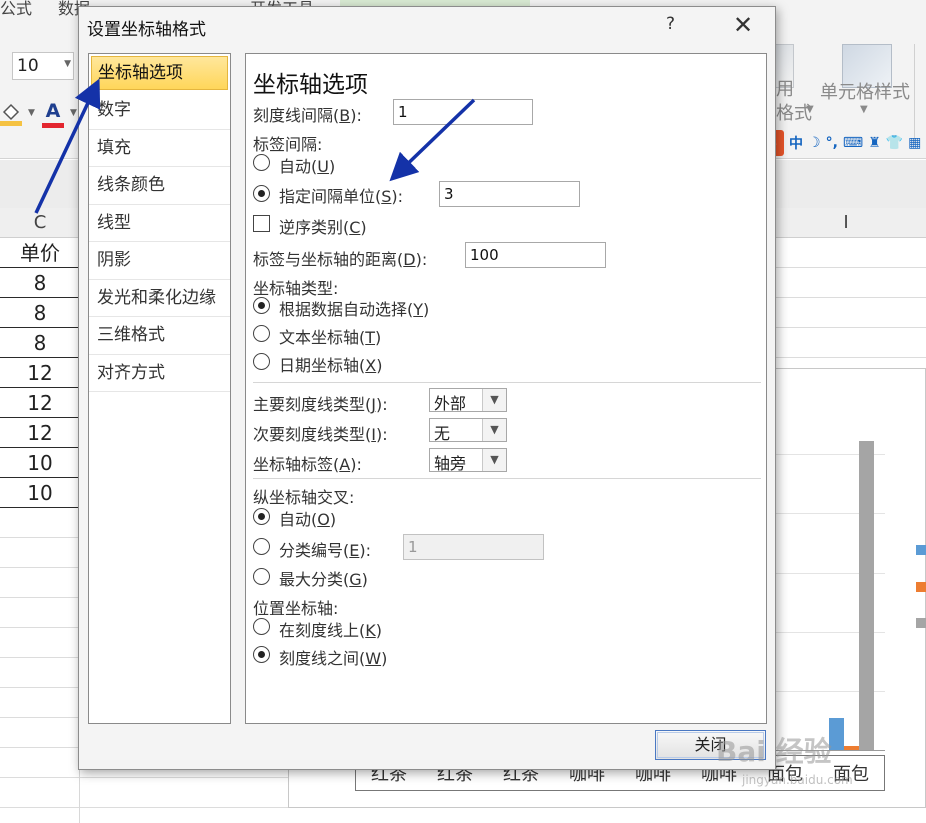 The height and width of the screenshot is (823, 926). What do you see at coordinates (296, 608) in the screenshot?
I see `axis-position-label: 位置坐标轴:` at bounding box center [296, 608].